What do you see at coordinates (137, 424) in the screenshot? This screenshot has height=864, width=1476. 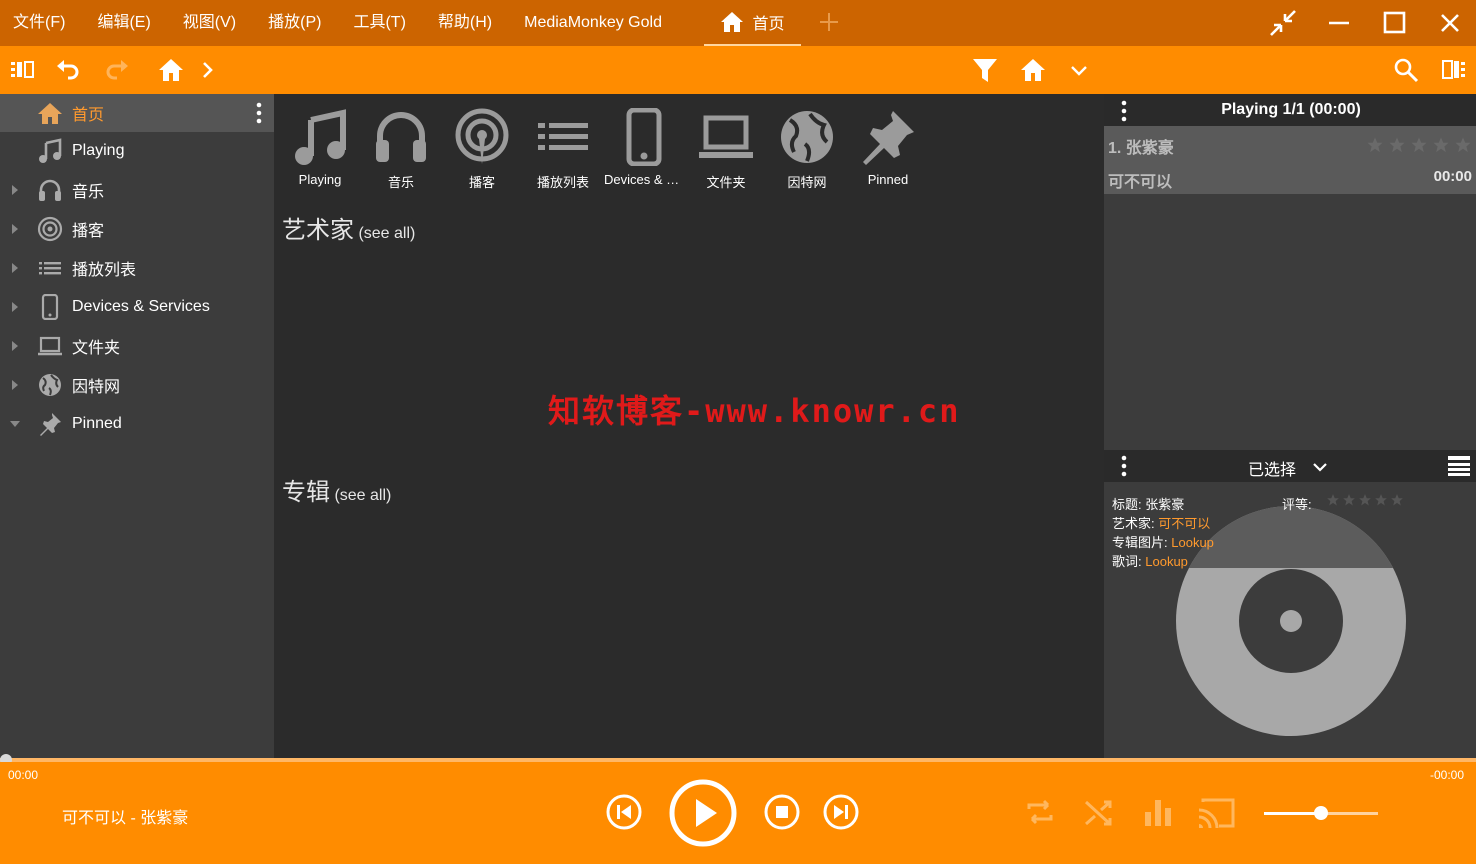 I see `sidebar-item-pinned: Pinned` at bounding box center [137, 424].